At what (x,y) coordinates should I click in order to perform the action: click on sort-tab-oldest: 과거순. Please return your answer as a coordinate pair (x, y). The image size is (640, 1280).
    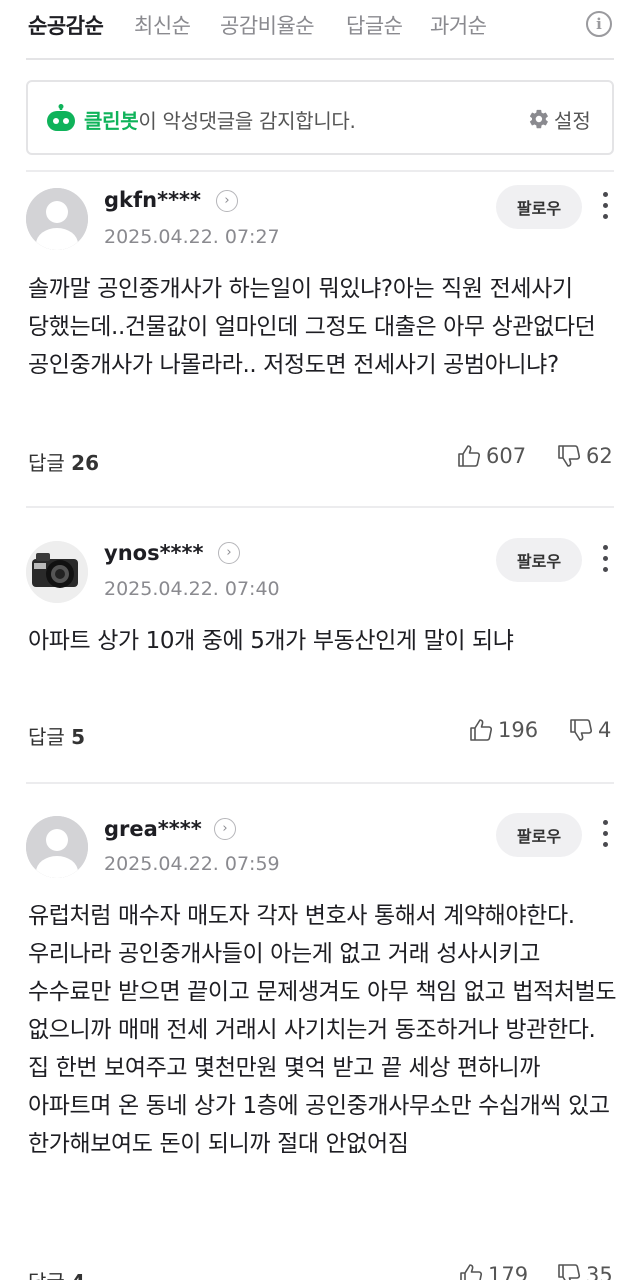
    Looking at the image, I should click on (458, 25).